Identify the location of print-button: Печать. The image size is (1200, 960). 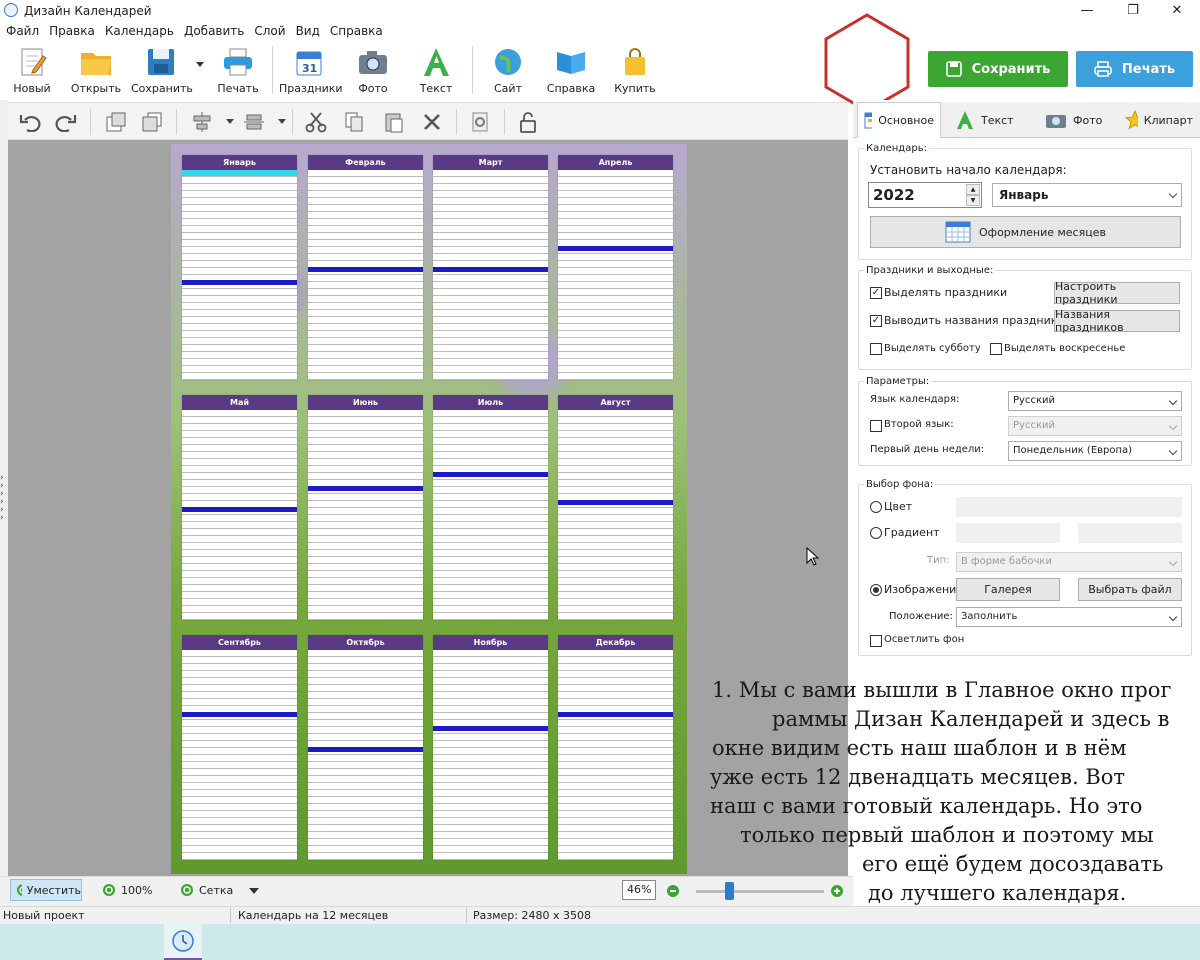
(1134, 69).